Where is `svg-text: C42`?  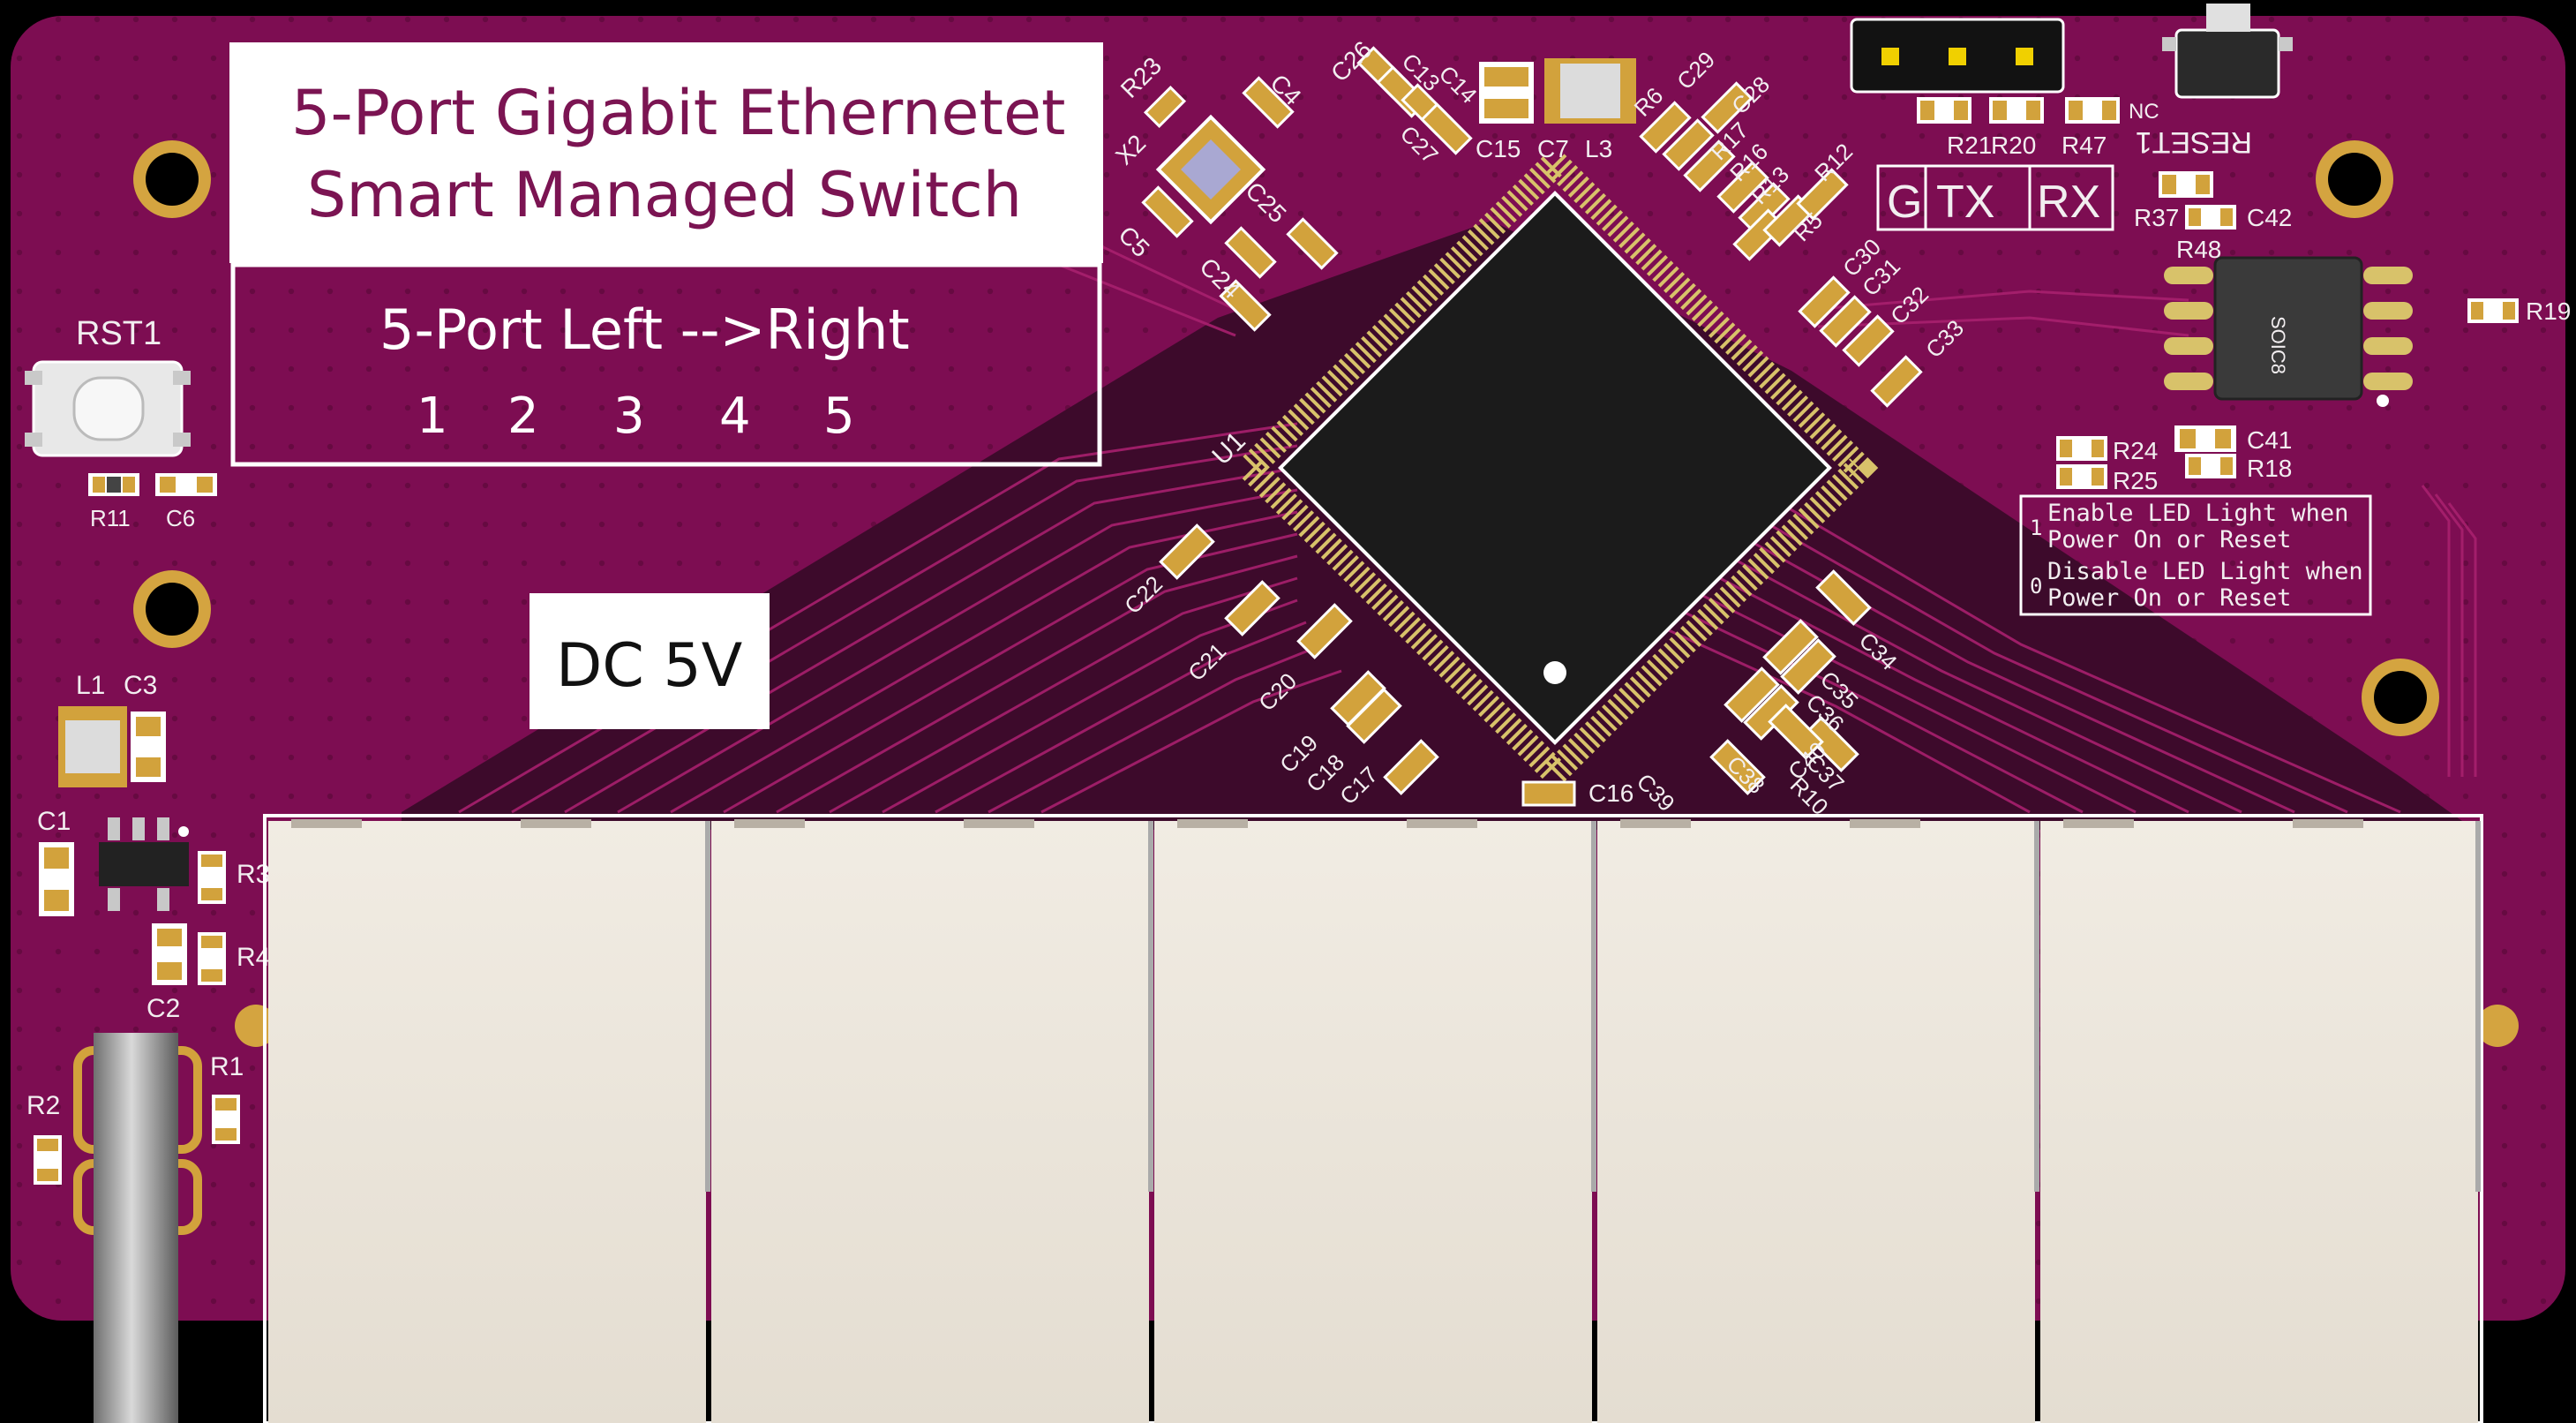
svg-text: C42 is located at coordinates (2269, 217).